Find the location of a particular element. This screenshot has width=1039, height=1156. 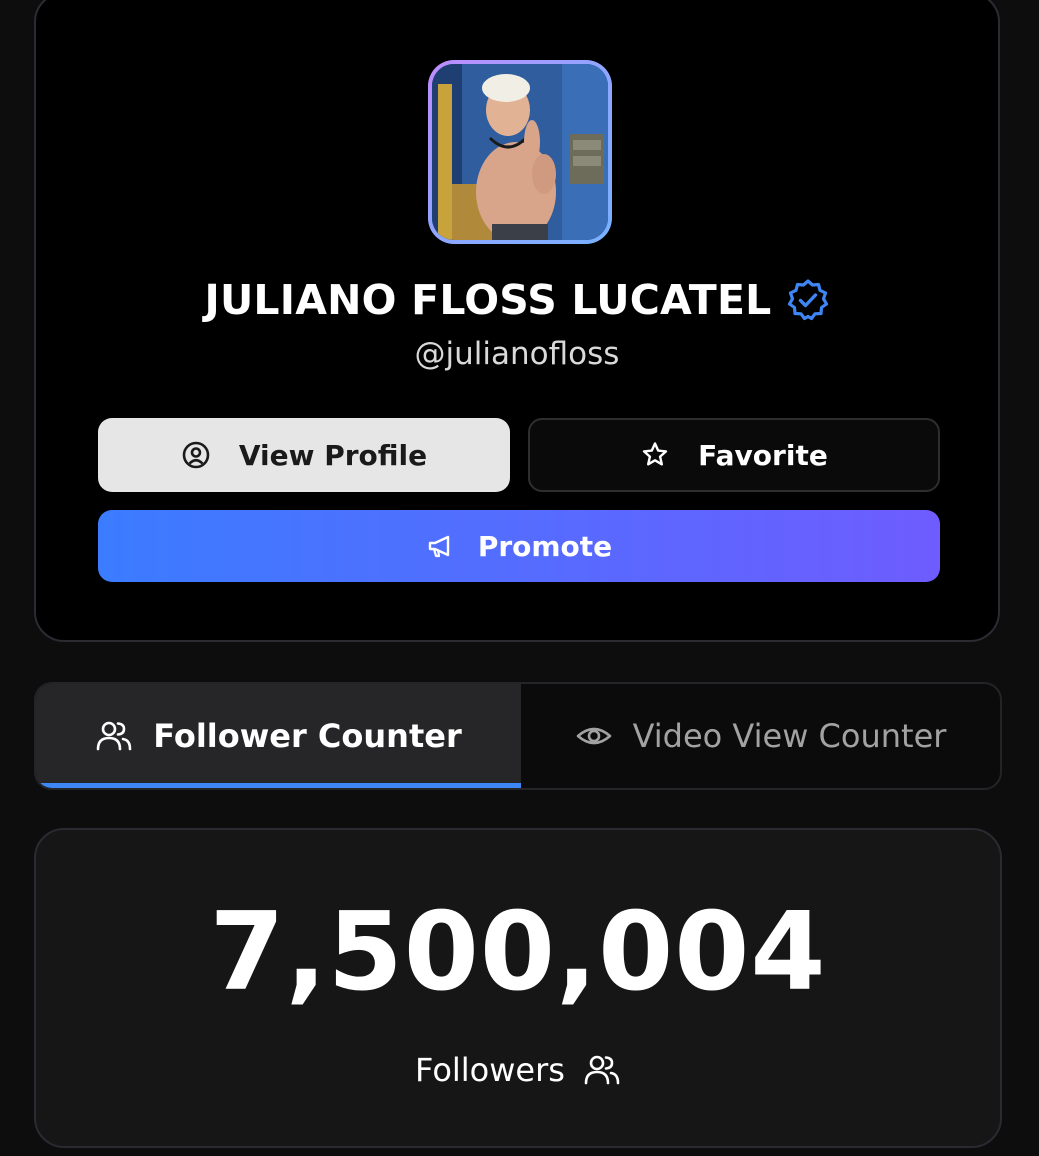

favorite-button: Favorite is located at coordinates (734, 455).